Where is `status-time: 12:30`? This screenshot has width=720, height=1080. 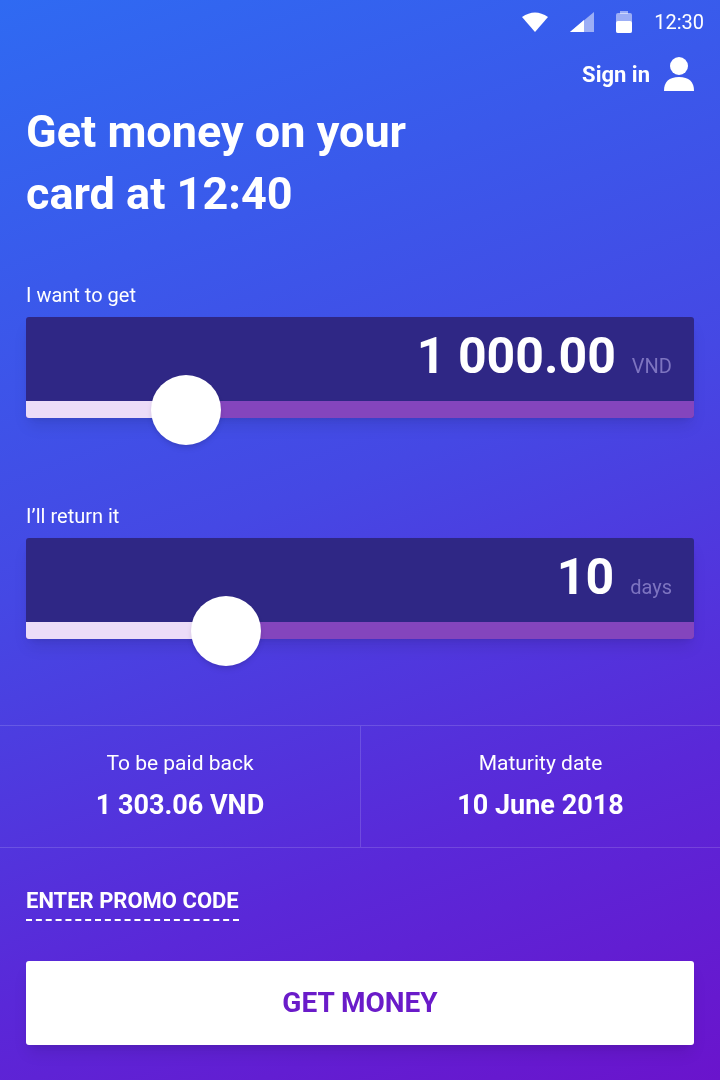 status-time: 12:30 is located at coordinates (679, 22).